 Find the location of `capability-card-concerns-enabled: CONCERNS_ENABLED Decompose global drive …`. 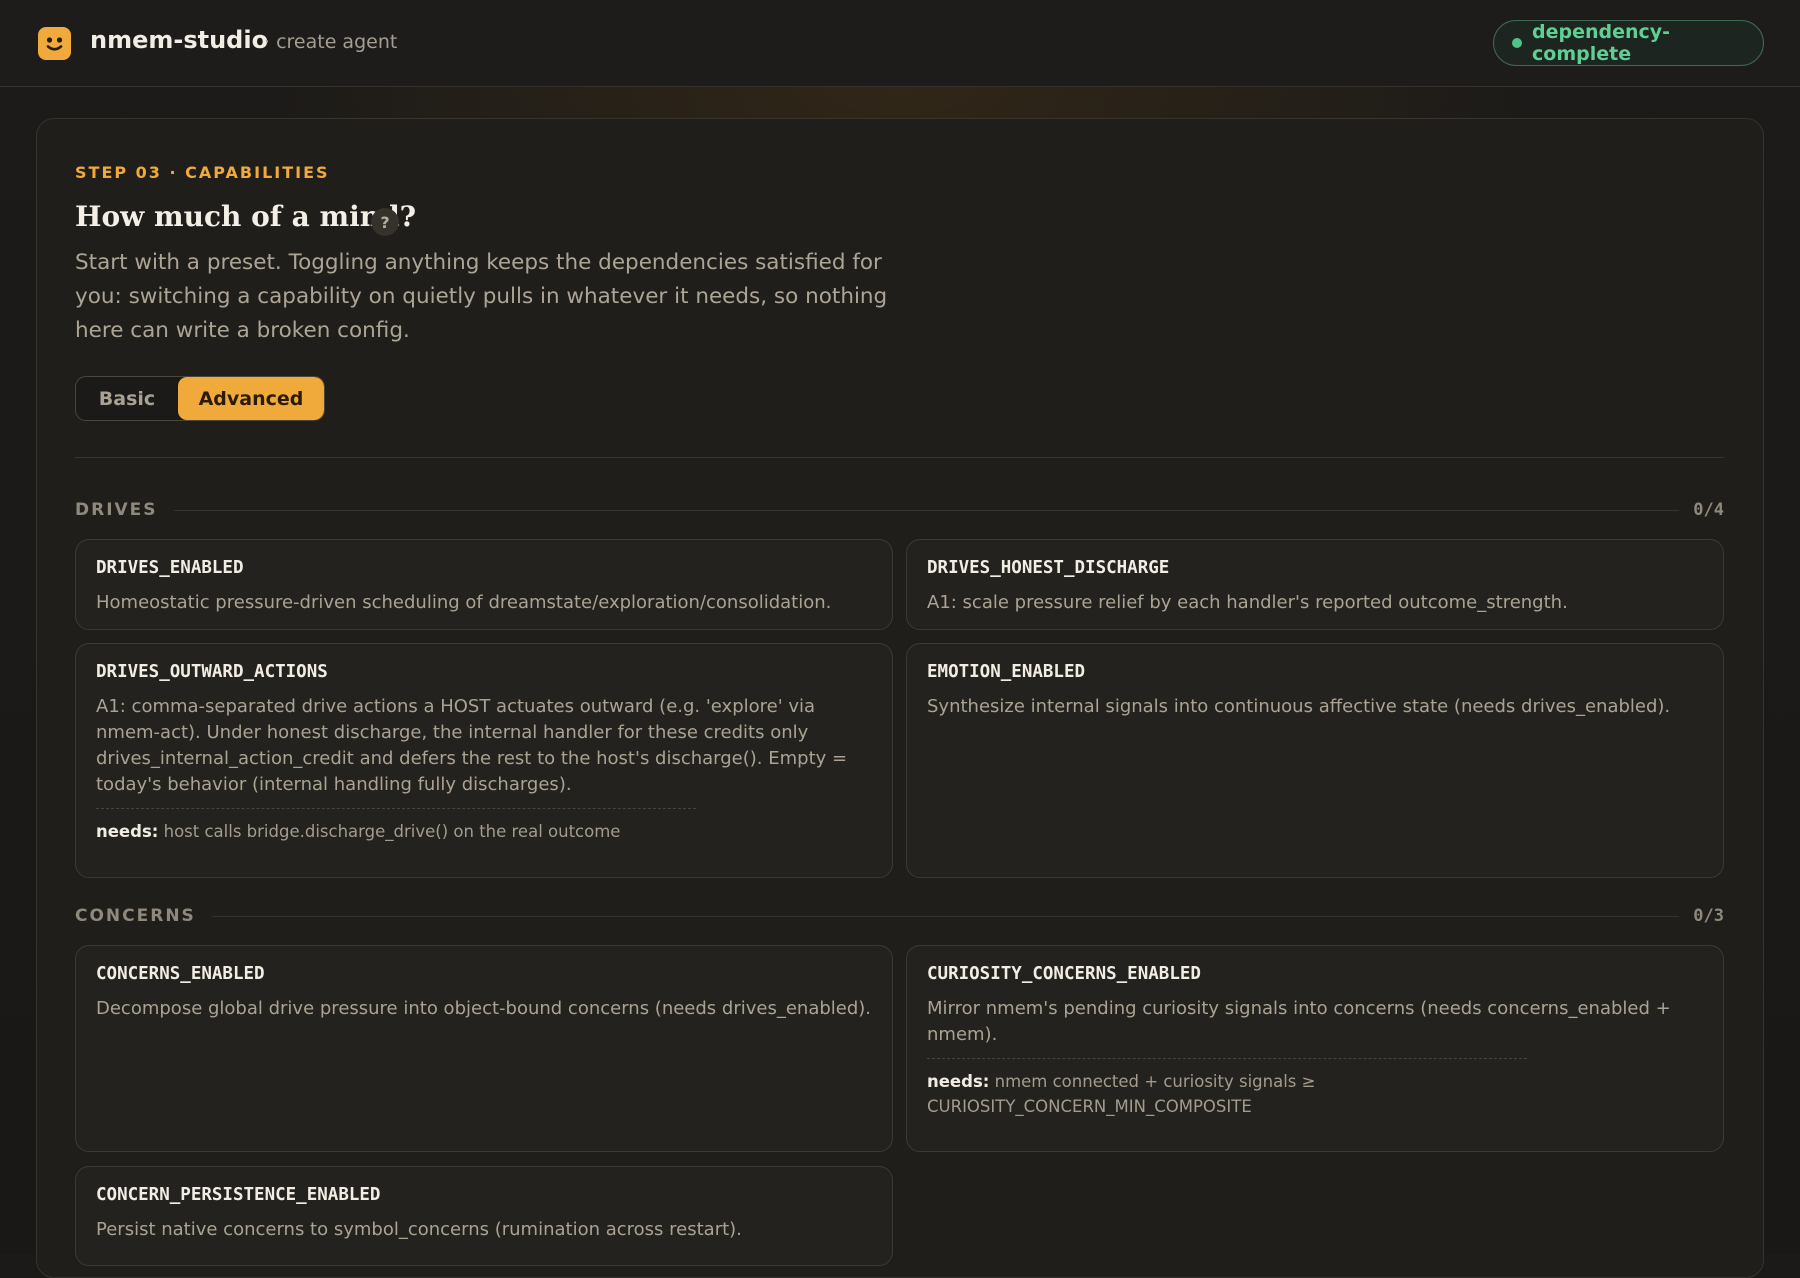

capability-card-concerns-enabled: CONCERNS_ENABLED Decompose global drive … is located at coordinates (484, 1048).